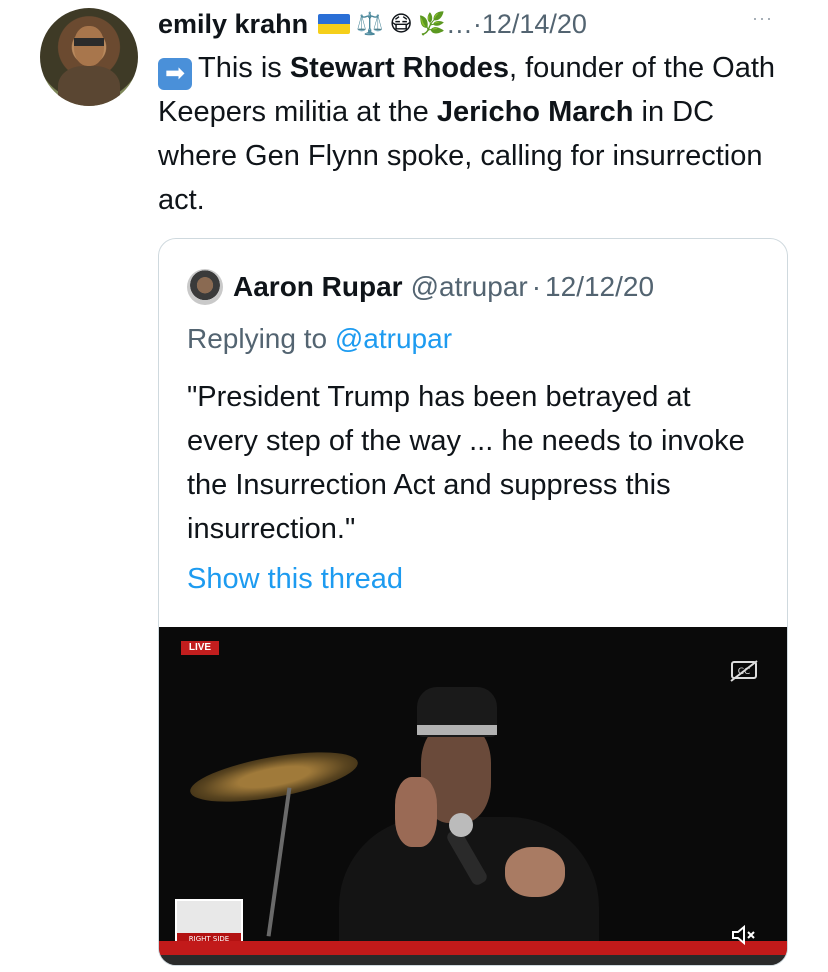 The width and height of the screenshot is (828, 972). What do you see at coordinates (461, 825) in the screenshot?
I see `microphone-head-shape` at bounding box center [461, 825].